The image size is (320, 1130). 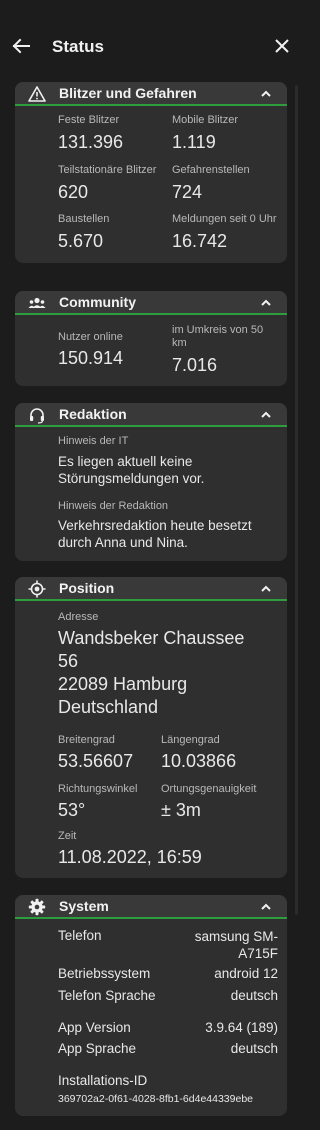 What do you see at coordinates (296, 500) in the screenshot?
I see `scrollbar` at bounding box center [296, 500].